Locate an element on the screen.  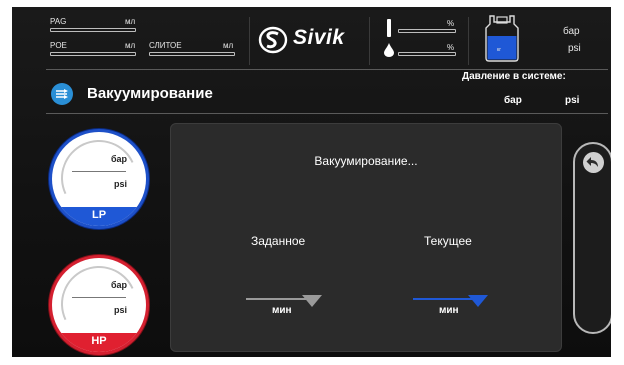
set-time-field is located at coordinates (276, 299).